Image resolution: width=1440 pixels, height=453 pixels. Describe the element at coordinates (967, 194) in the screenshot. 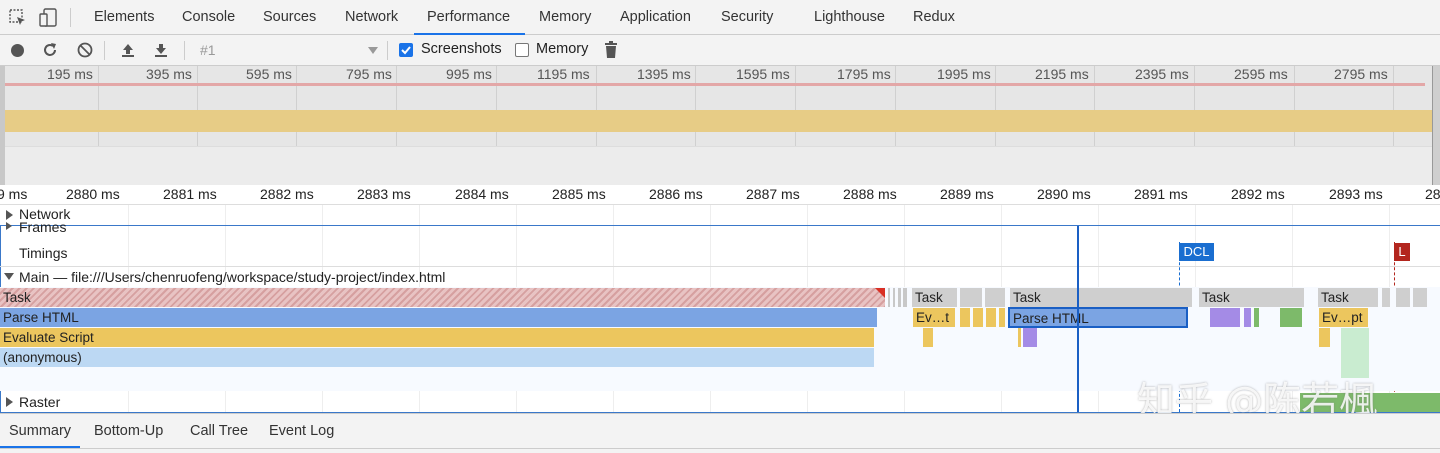

I see `ruler-tick: 2889 ms` at that location.